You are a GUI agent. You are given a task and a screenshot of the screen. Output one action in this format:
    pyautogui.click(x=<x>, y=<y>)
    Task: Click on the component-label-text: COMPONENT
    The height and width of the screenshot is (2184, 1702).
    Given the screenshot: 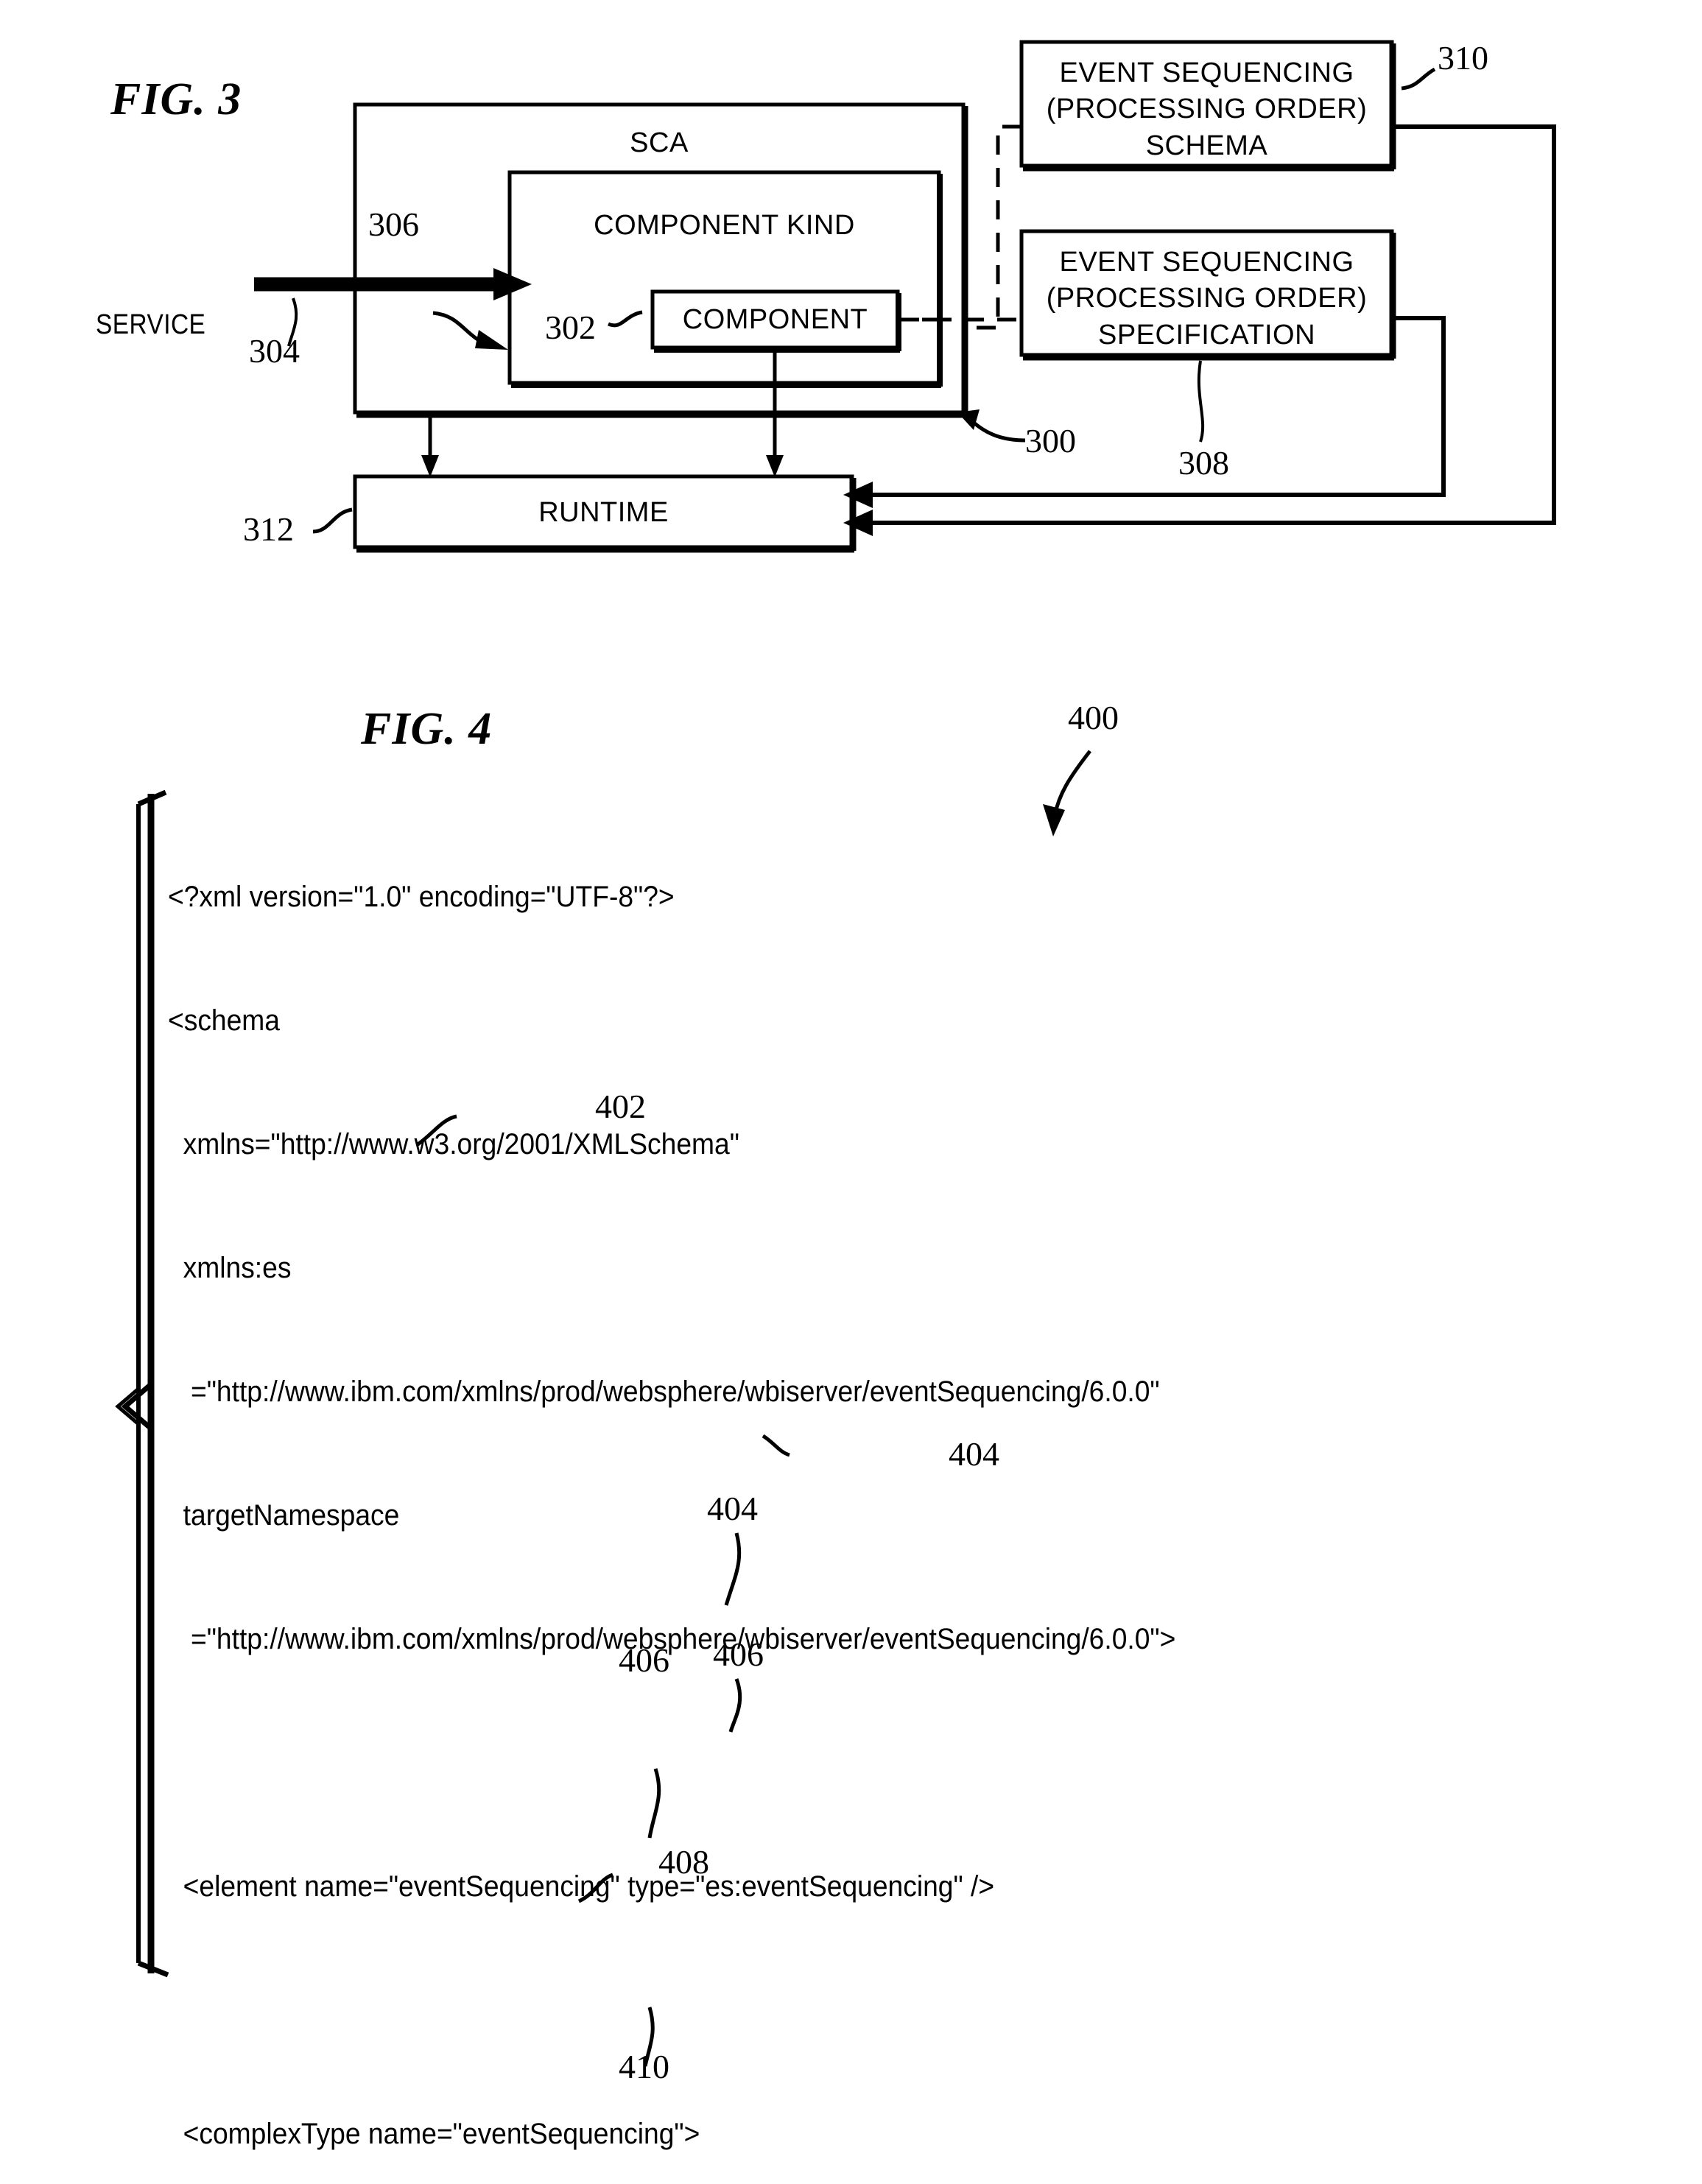 What is the action you would take?
    pyautogui.click(x=775, y=320)
    